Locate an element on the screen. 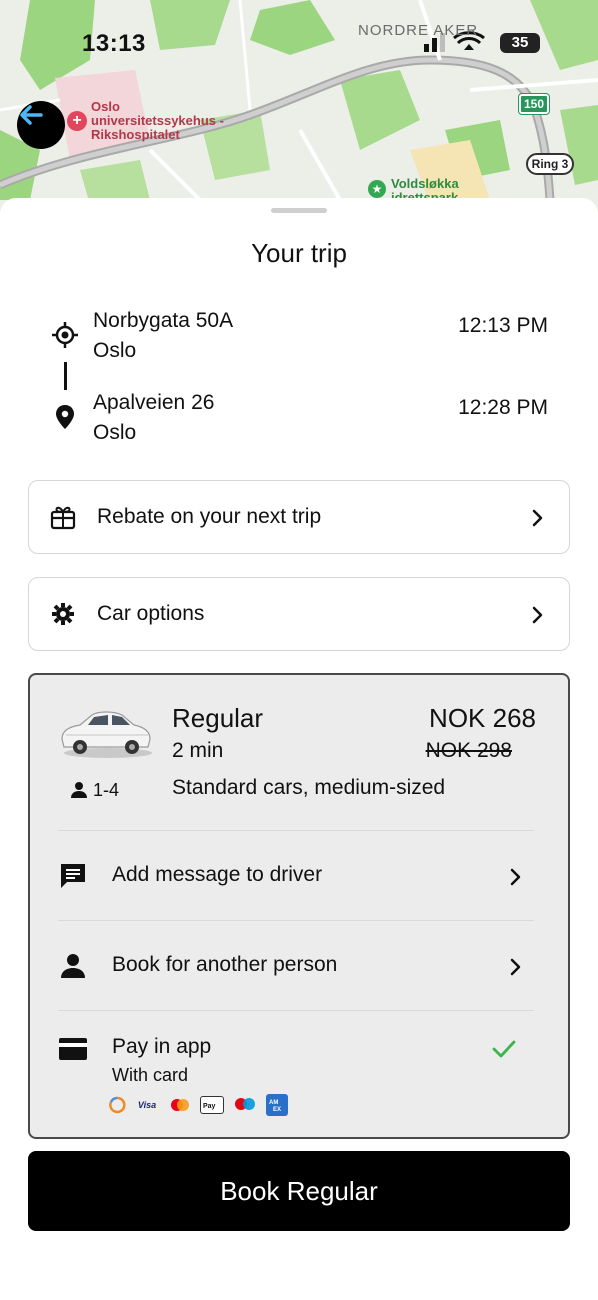 Image resolution: width=598 pixels, height=1300 pixels. status-time: 13:13 is located at coordinates (114, 43).